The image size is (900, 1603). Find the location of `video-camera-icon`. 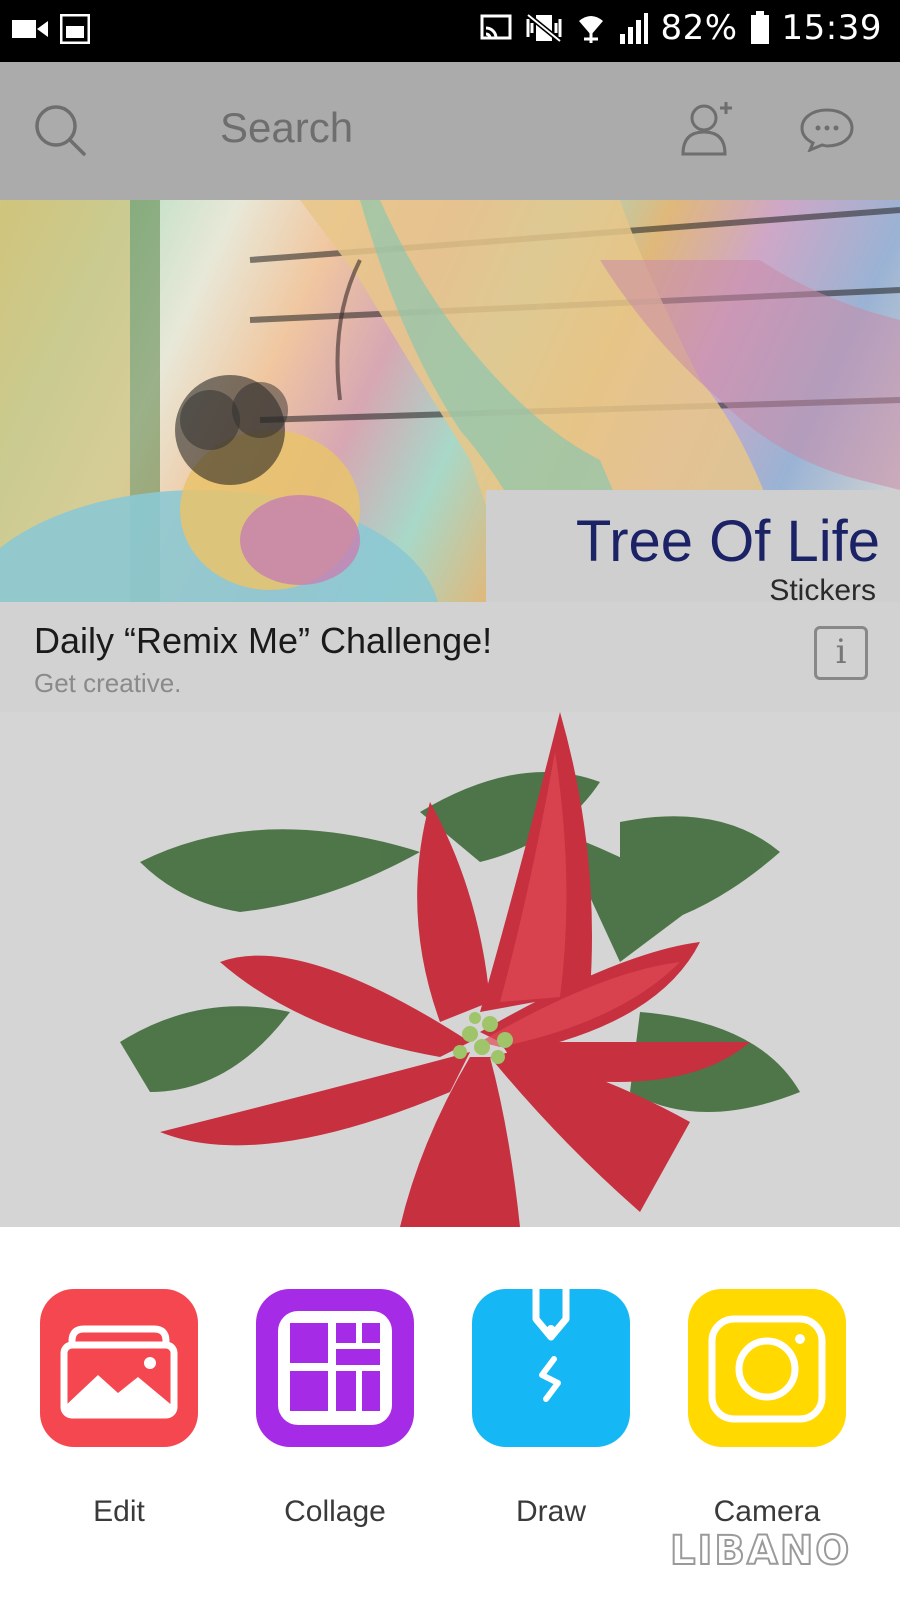

video-camera-icon is located at coordinates (30, 29).